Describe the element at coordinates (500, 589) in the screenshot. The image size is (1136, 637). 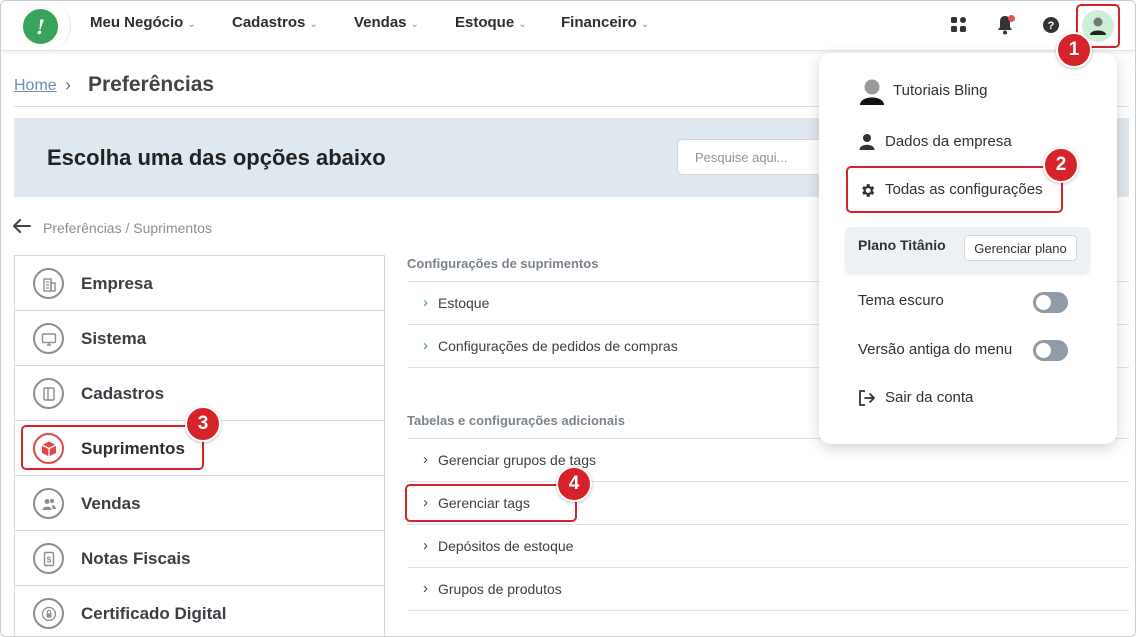
I see `row-label: Grupos de produtos` at that location.